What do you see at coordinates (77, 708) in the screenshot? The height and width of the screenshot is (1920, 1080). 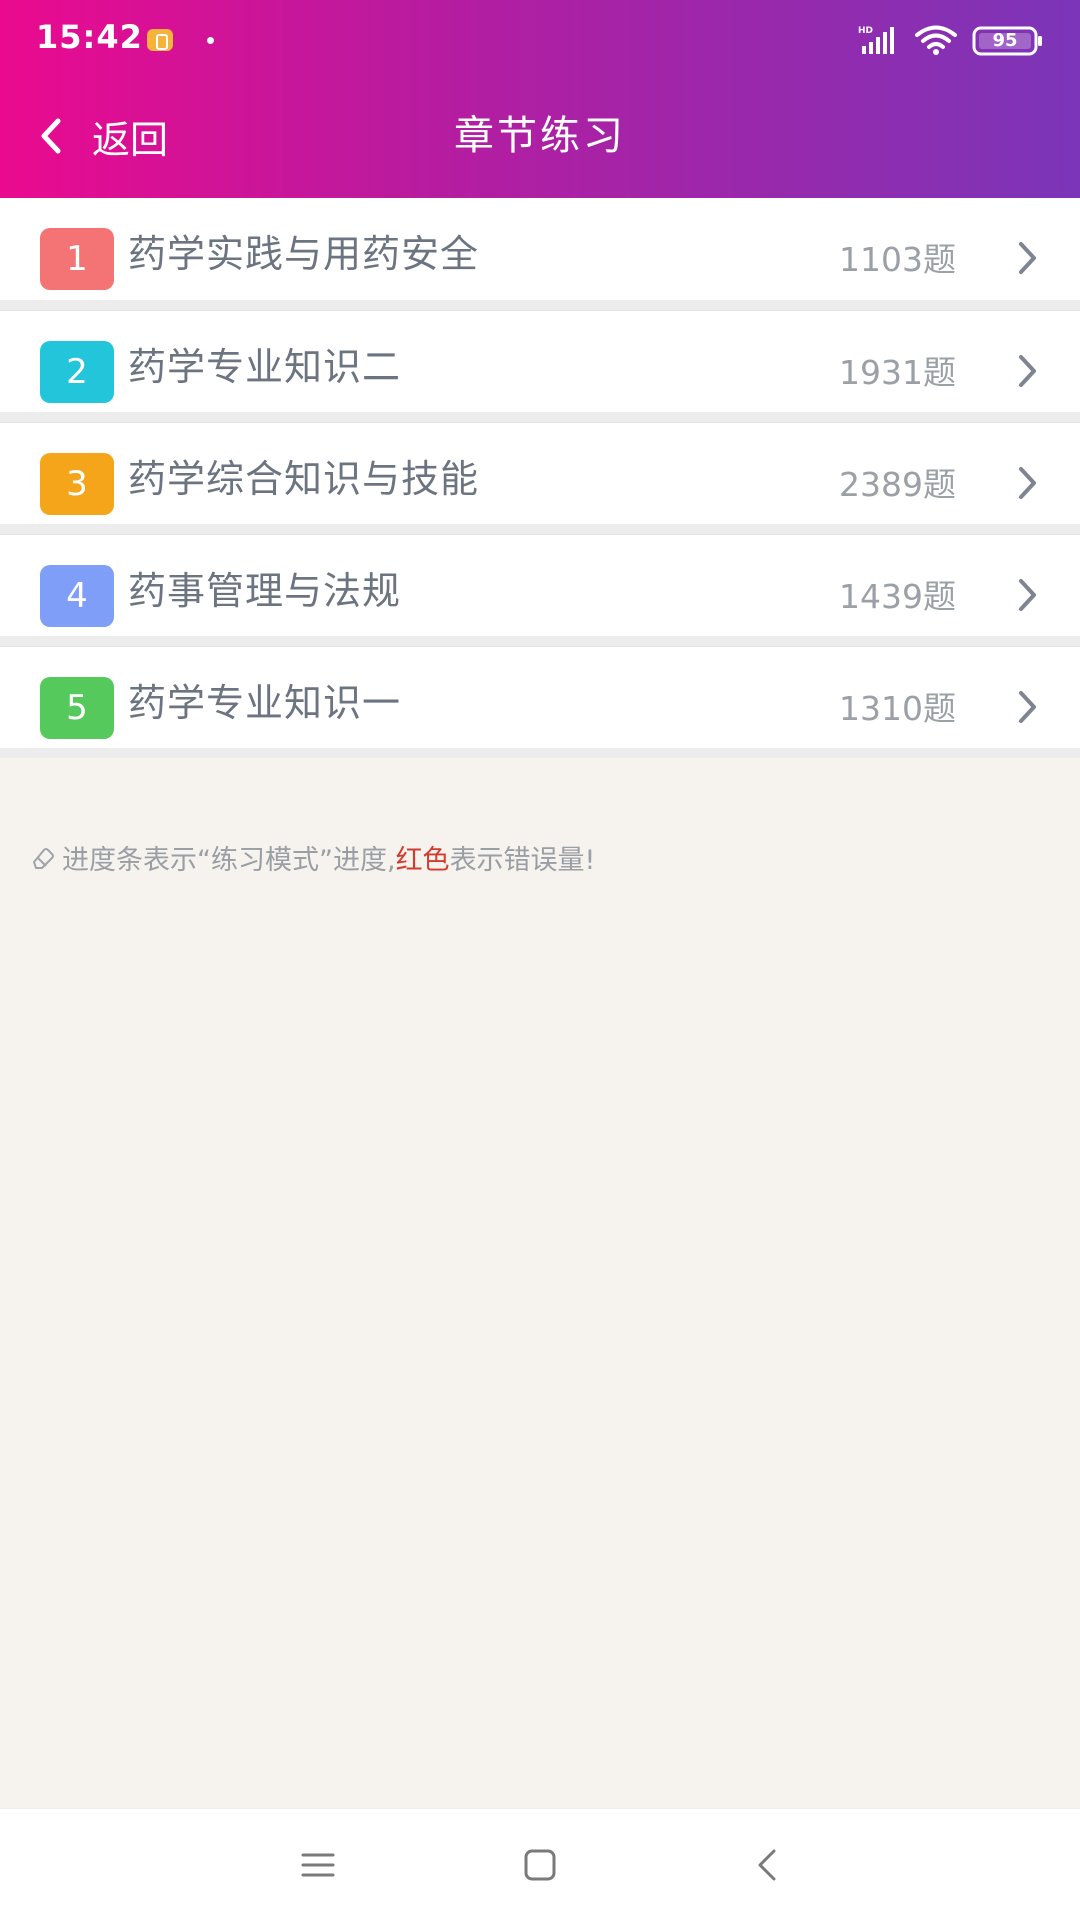 I see `chapter-number-badge: 5` at bounding box center [77, 708].